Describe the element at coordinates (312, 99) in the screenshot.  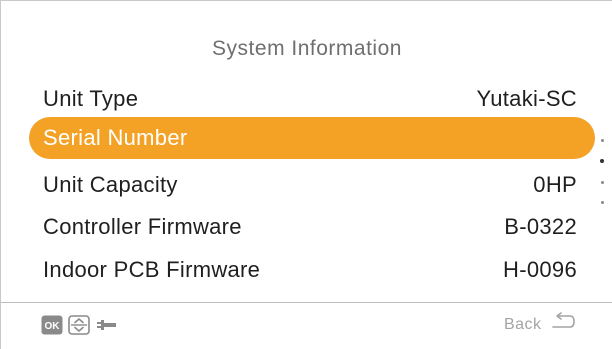
I see `list-item-unit-type: Unit Type Yutaki-SC` at that location.